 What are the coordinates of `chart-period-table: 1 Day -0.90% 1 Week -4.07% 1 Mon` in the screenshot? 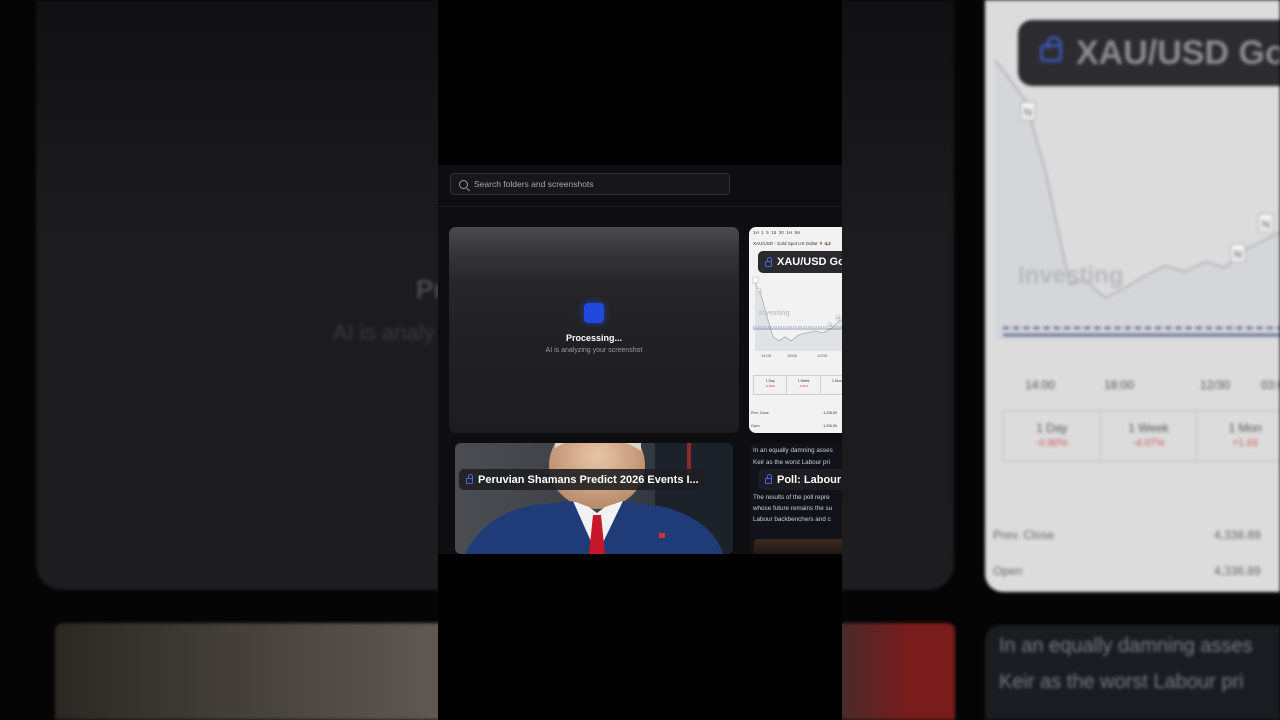 It's located at (797, 385).